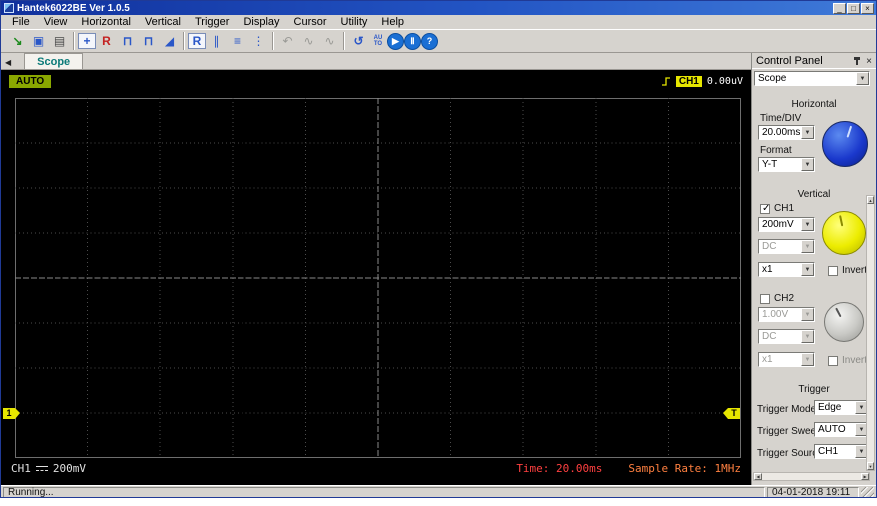 This screenshot has width=877, height=506. What do you see at coordinates (767, 359) in the screenshot?
I see `ch2-probe-value: x1` at bounding box center [767, 359].